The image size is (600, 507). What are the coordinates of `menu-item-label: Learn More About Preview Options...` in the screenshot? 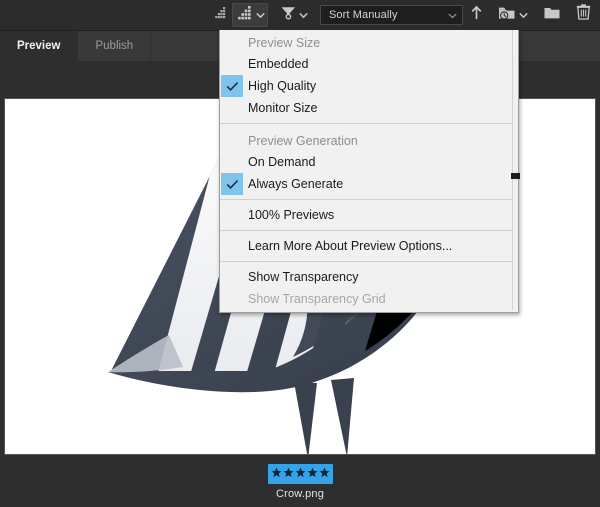 It's located at (350, 246).